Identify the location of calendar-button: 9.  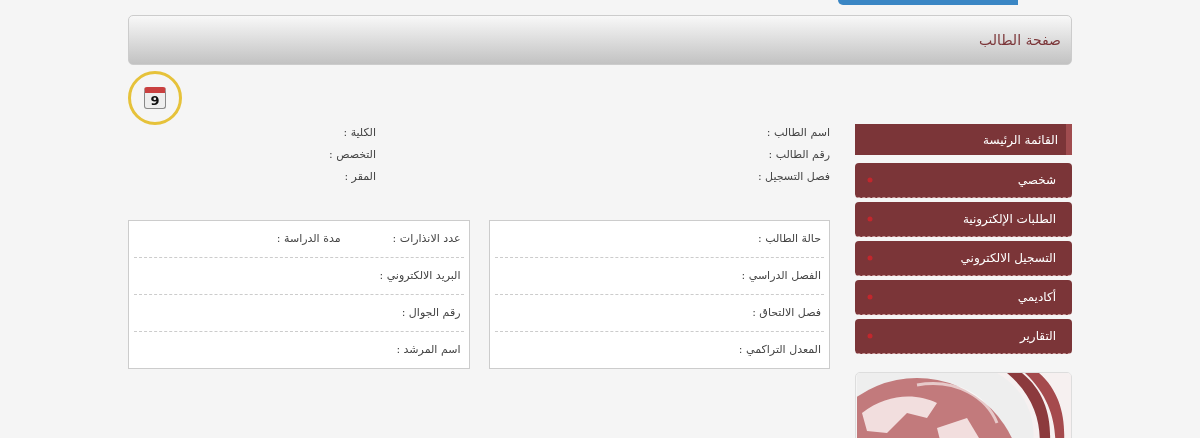
(155, 98).